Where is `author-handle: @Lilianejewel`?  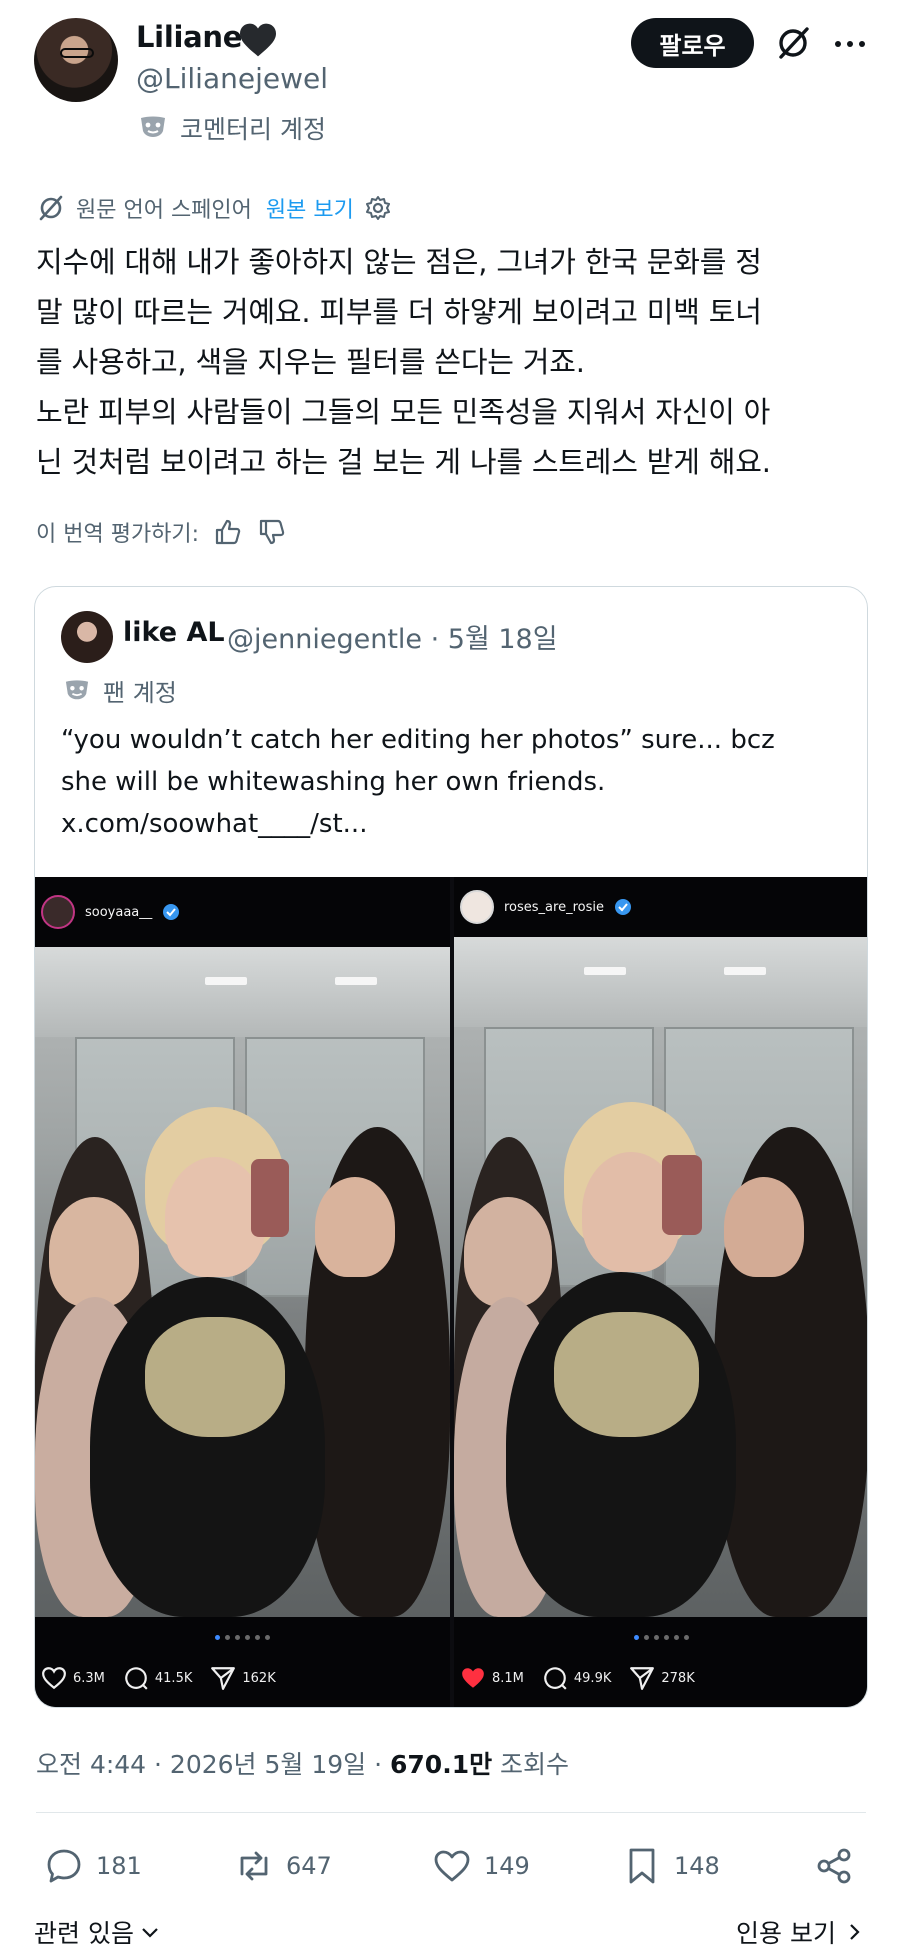
author-handle: @Lilianejewel is located at coordinates (232, 78).